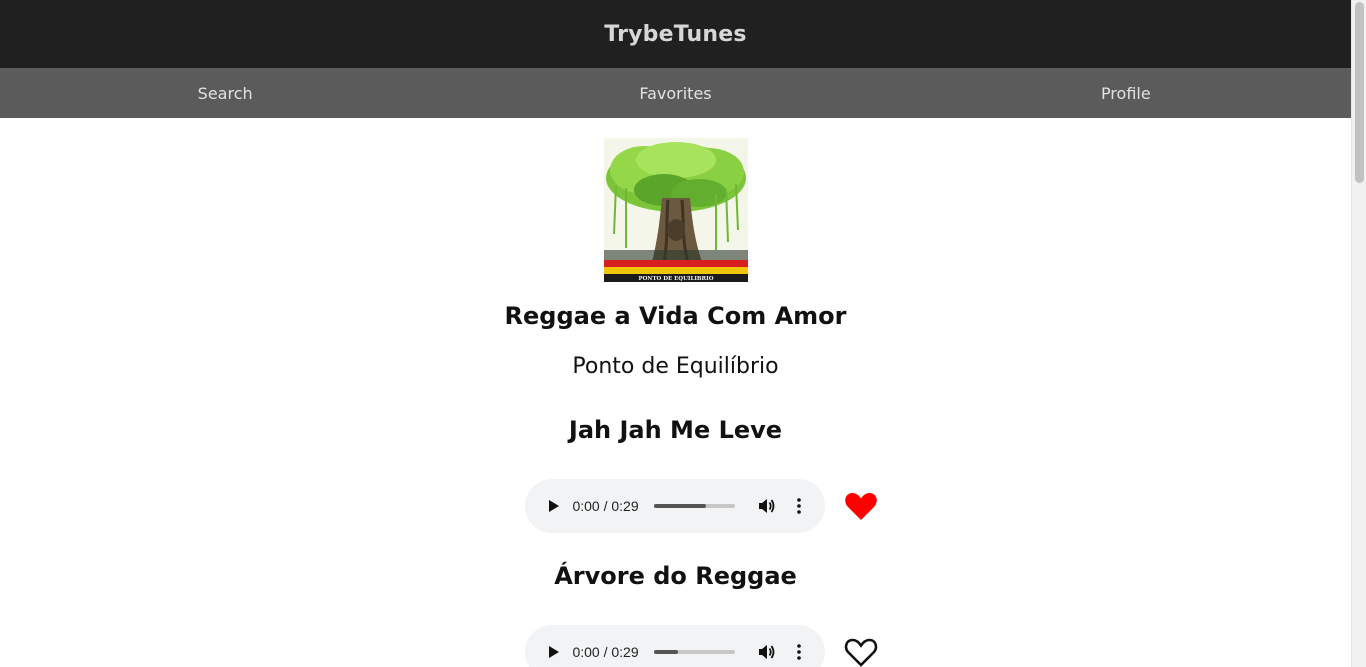  I want to click on app-title: TrybeTunes, so click(675, 34).